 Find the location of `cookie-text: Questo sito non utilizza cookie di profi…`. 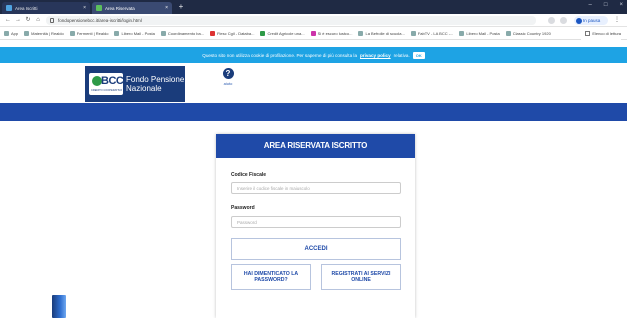

cookie-text: Questo sito non utilizza cookie di profi… is located at coordinates (279, 55).